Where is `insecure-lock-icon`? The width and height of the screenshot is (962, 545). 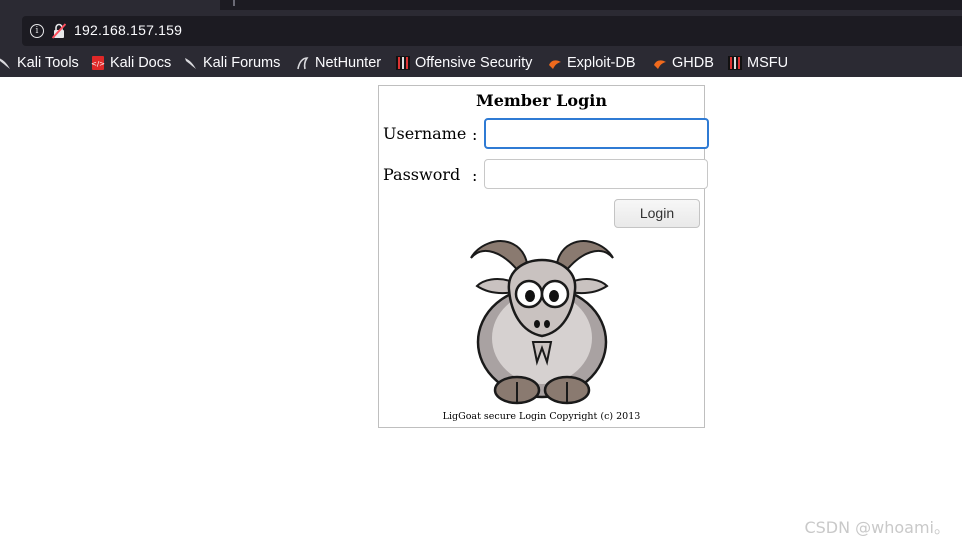
insecure-lock-icon is located at coordinates (59, 31).